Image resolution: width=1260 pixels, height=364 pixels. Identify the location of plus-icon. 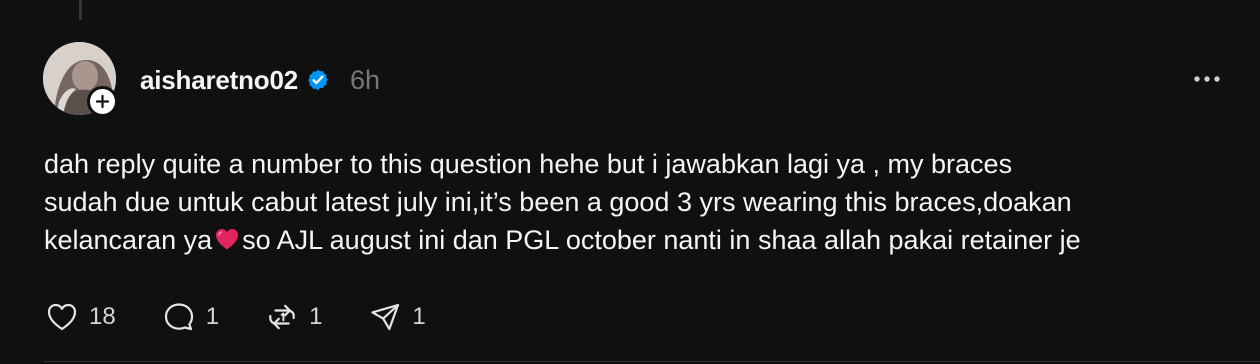
(102, 101).